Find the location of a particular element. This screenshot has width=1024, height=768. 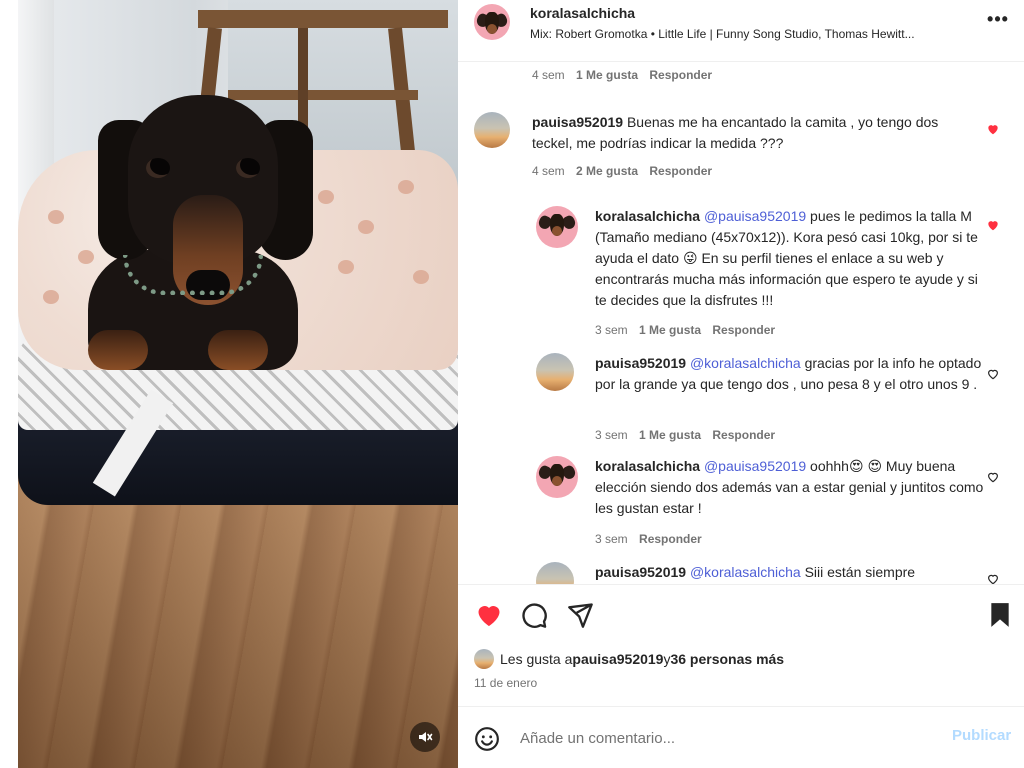

muted-speaker-icon is located at coordinates (426, 737).